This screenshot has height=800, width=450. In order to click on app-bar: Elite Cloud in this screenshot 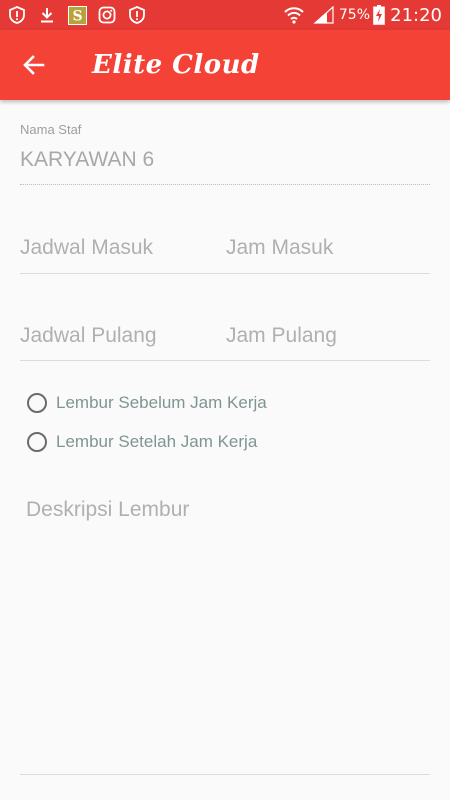, I will do `click(225, 65)`.